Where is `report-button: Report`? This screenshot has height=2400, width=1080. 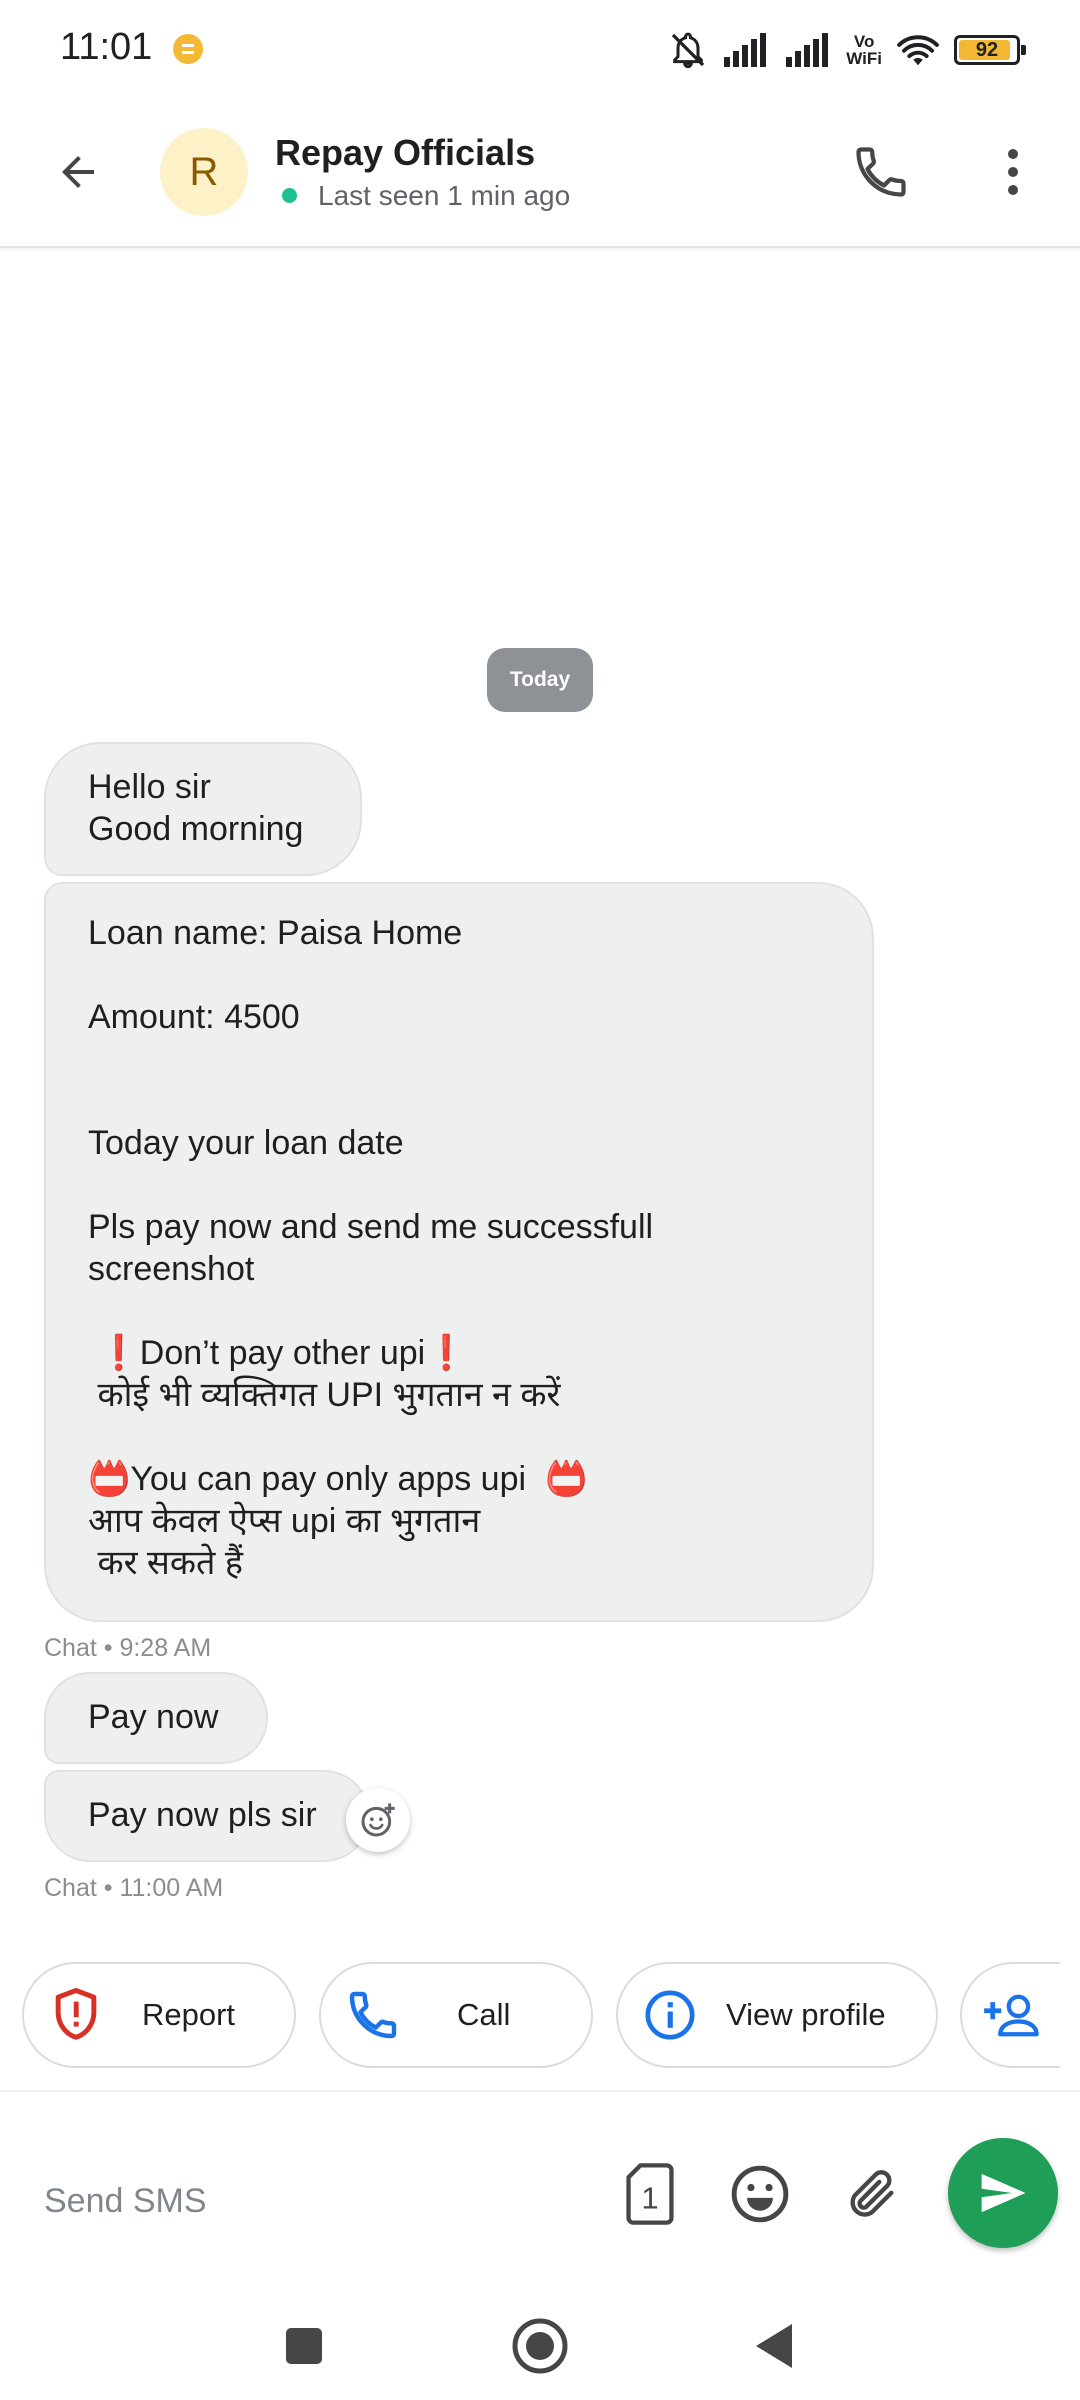 report-button: Report is located at coordinates (159, 2015).